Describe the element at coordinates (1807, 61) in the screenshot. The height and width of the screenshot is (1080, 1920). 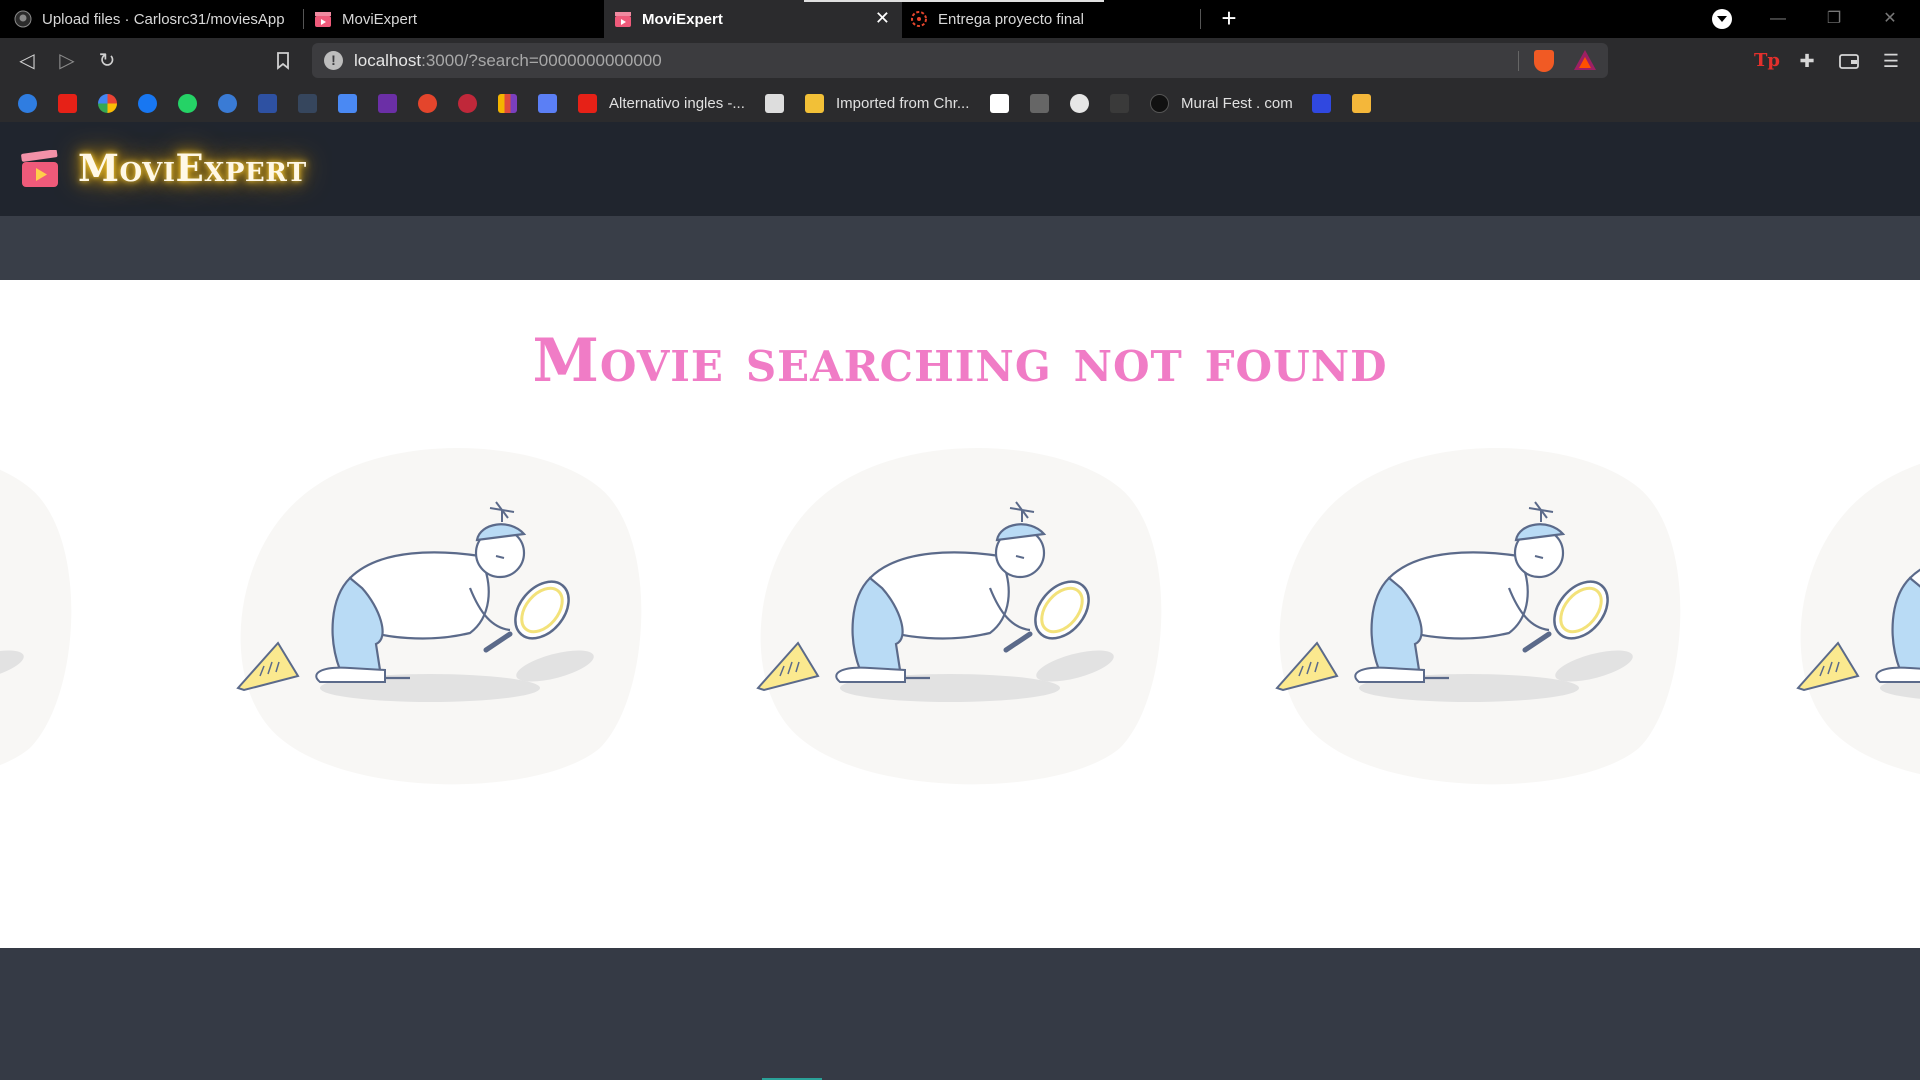
I see `extensions-puzzle-icon: ✚` at that location.